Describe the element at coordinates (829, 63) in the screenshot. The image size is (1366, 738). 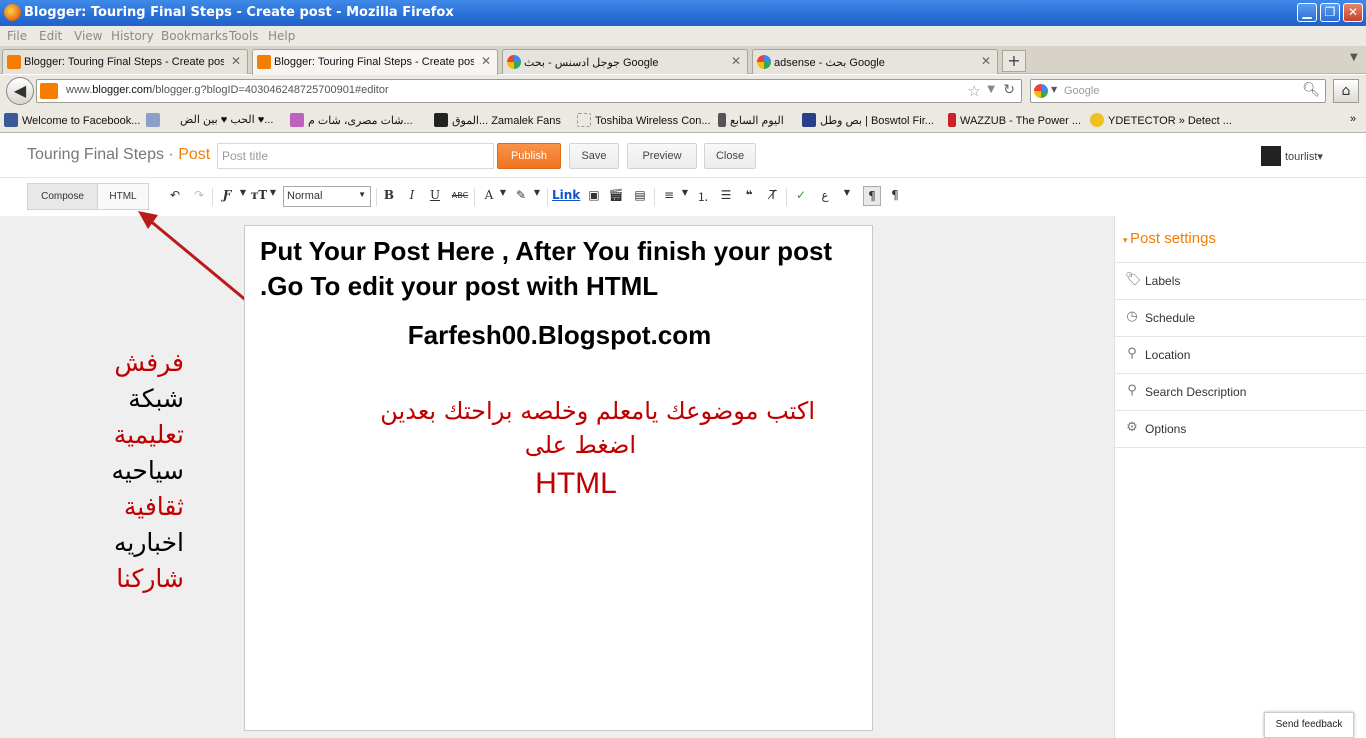
I see `tab-label: adsense - بحث Google` at that location.